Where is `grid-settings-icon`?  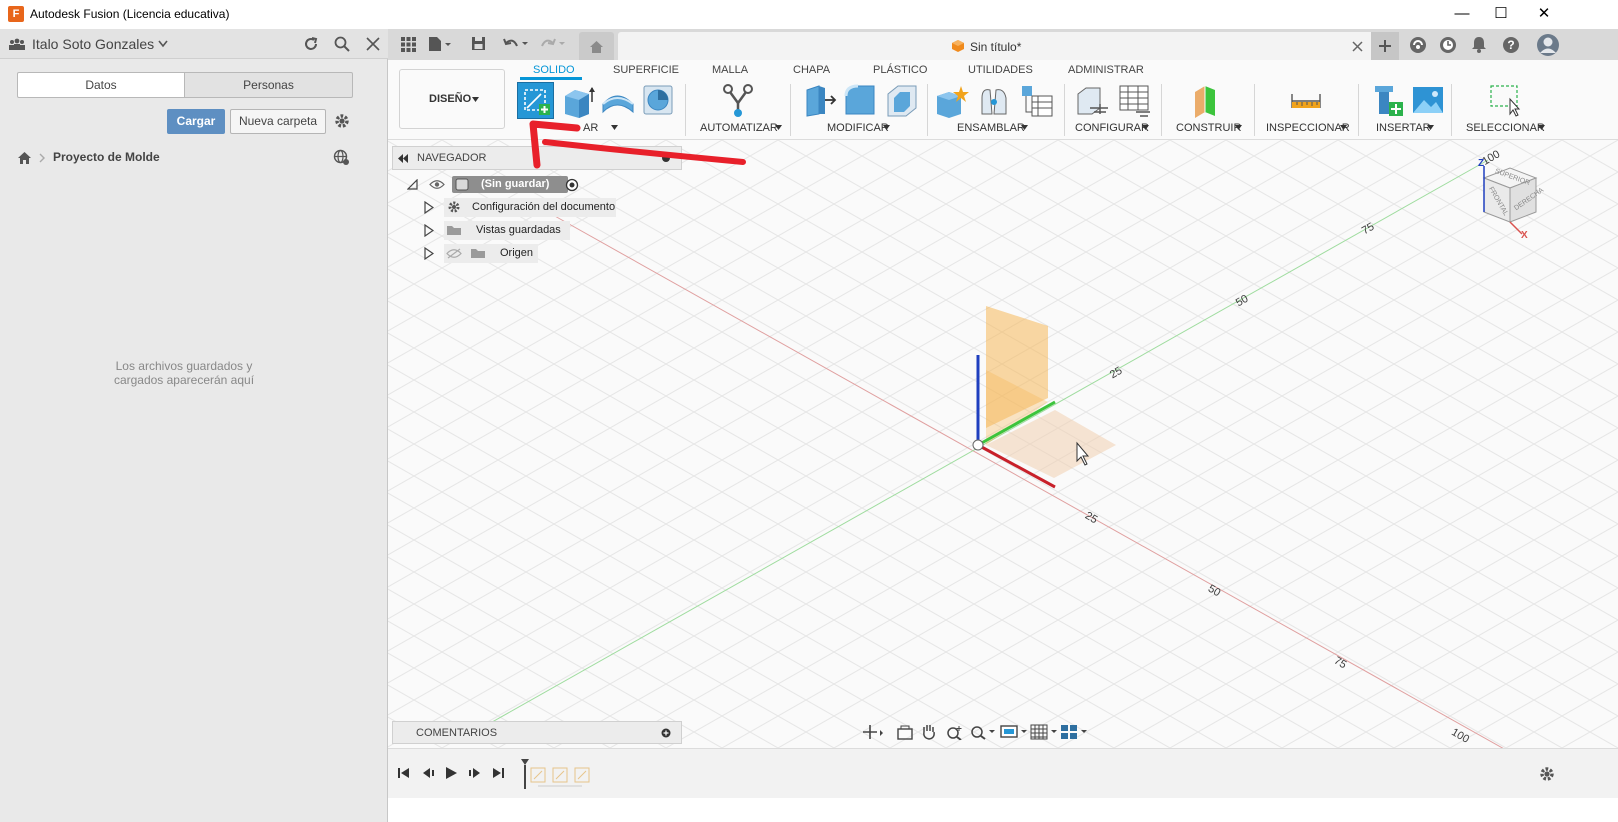 grid-settings-icon is located at coordinates (1044, 732).